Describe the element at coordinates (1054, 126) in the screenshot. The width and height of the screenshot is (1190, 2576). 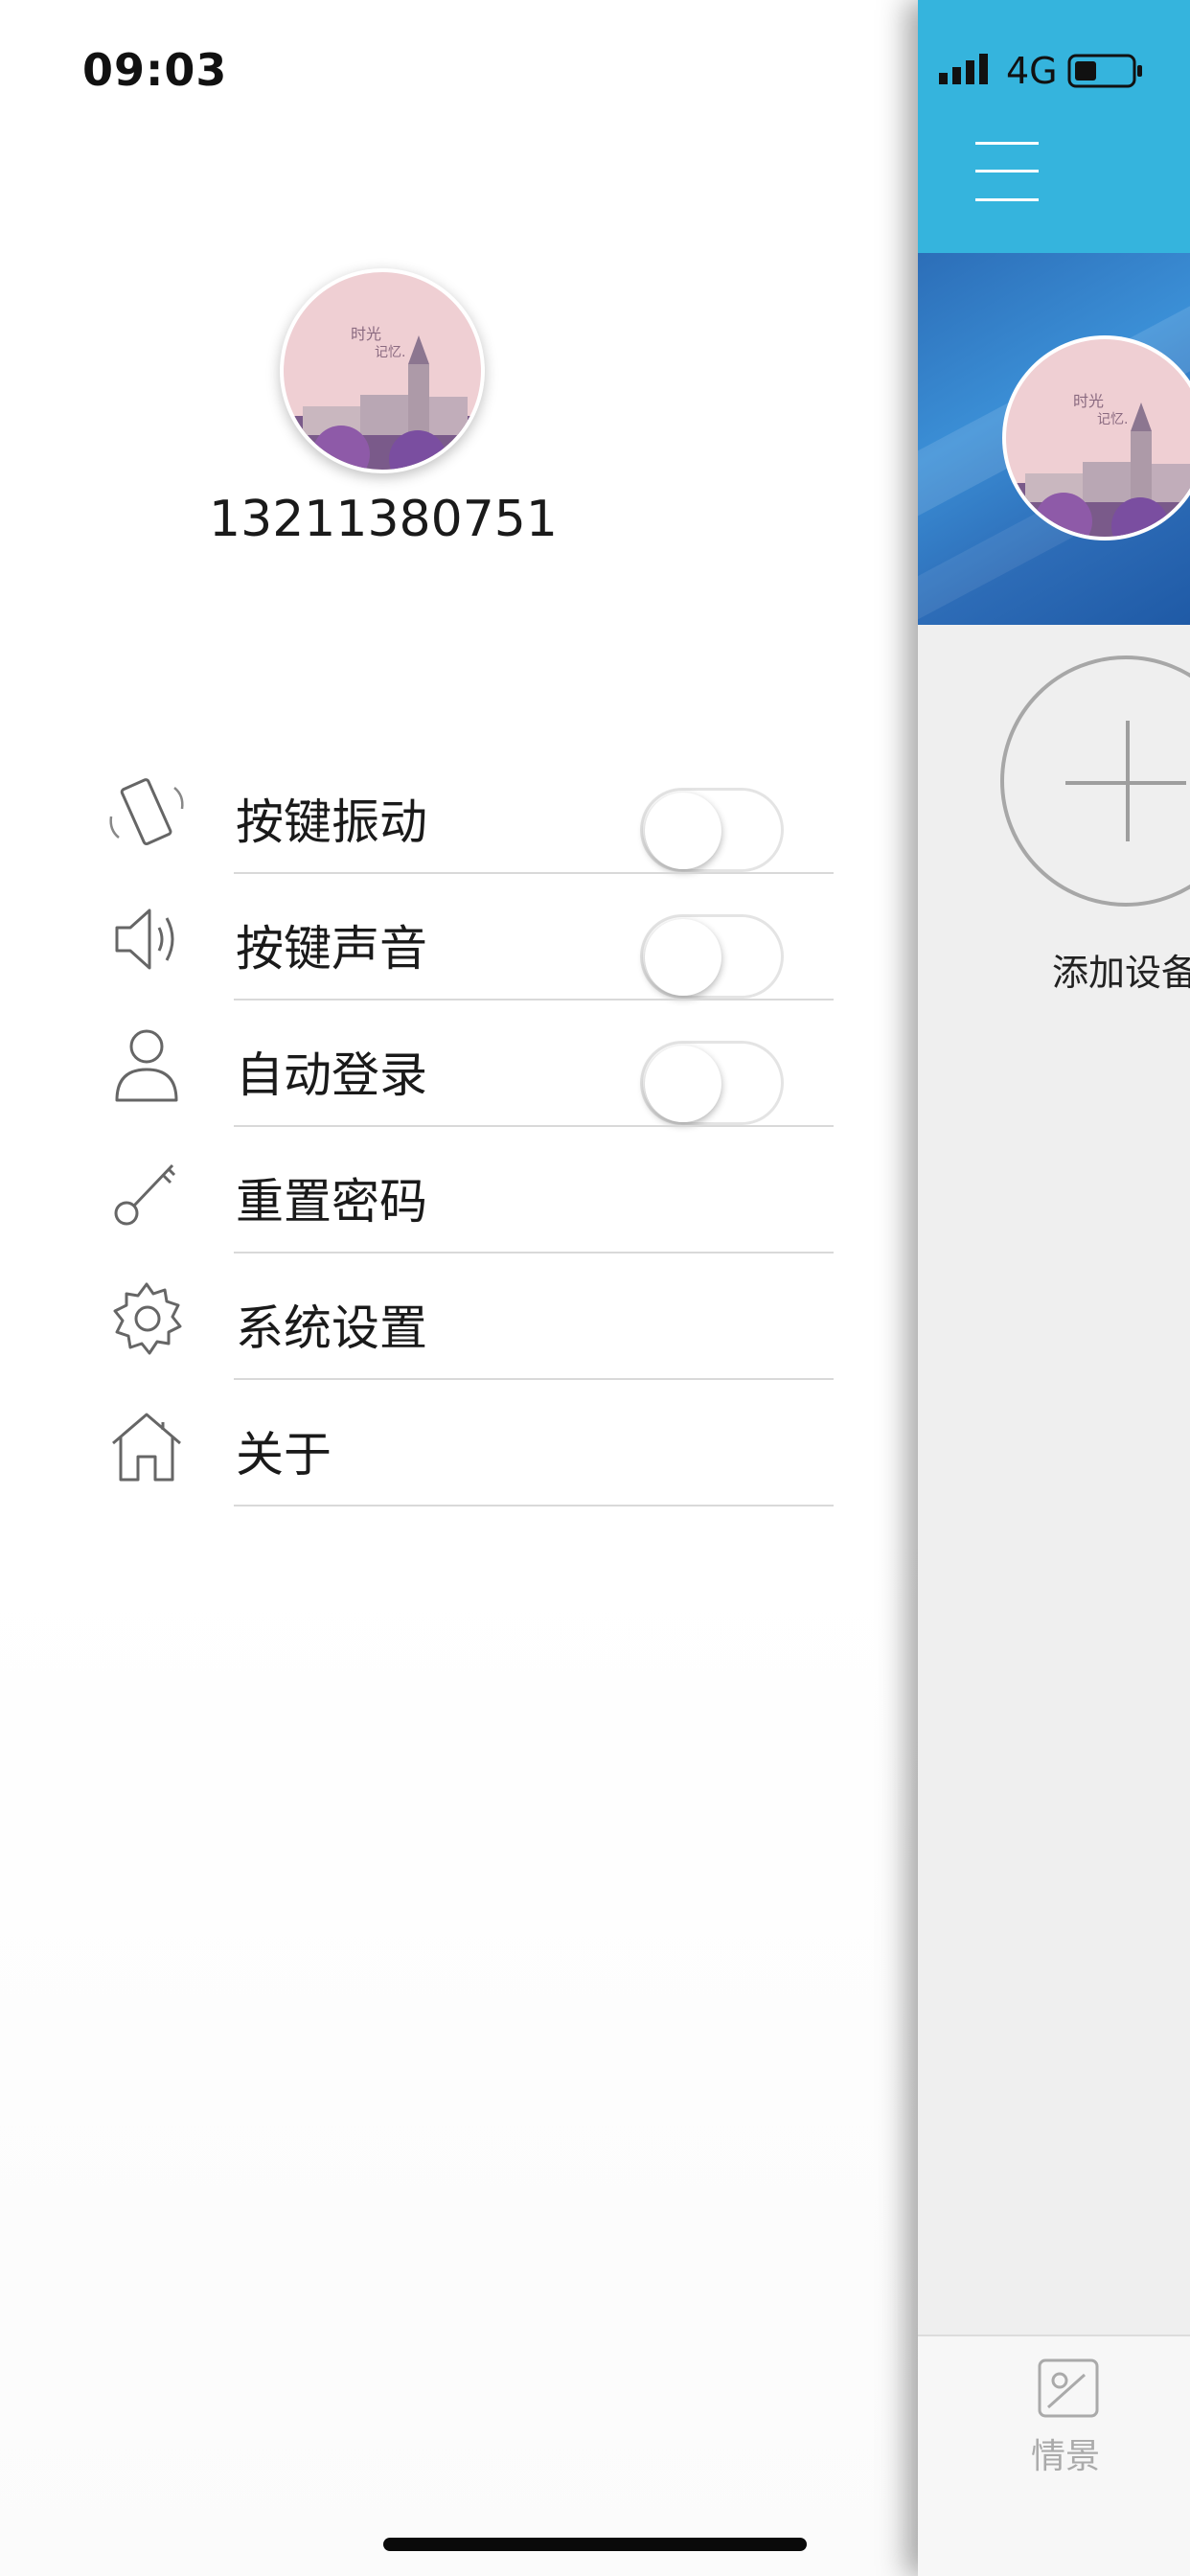
I see `main-header: 4G` at that location.